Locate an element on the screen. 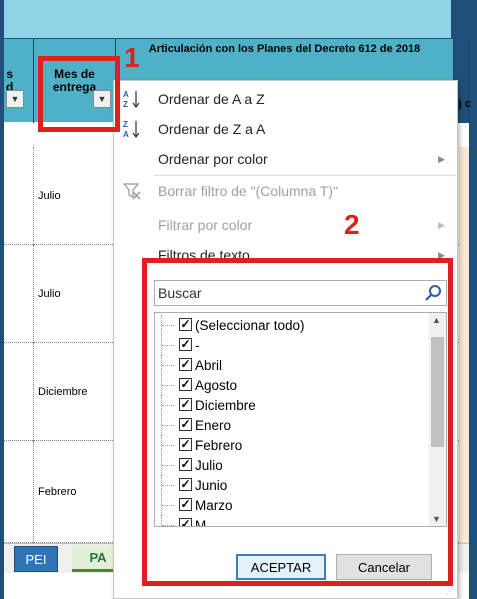  menu-item-filter-by-color: Filtrar por color ▶ is located at coordinates (285, 225).